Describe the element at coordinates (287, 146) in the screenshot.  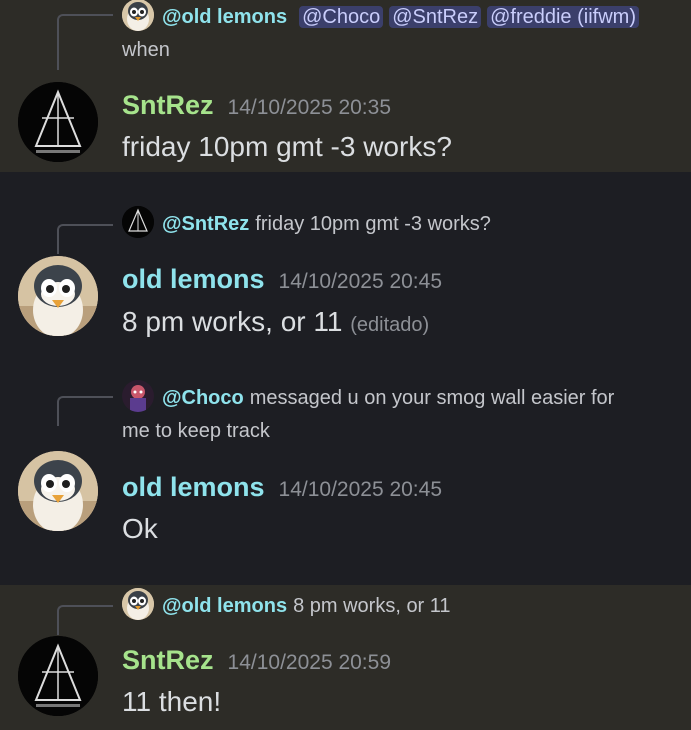
I see `message-text: friday 10pm gmt -3 works?` at that location.